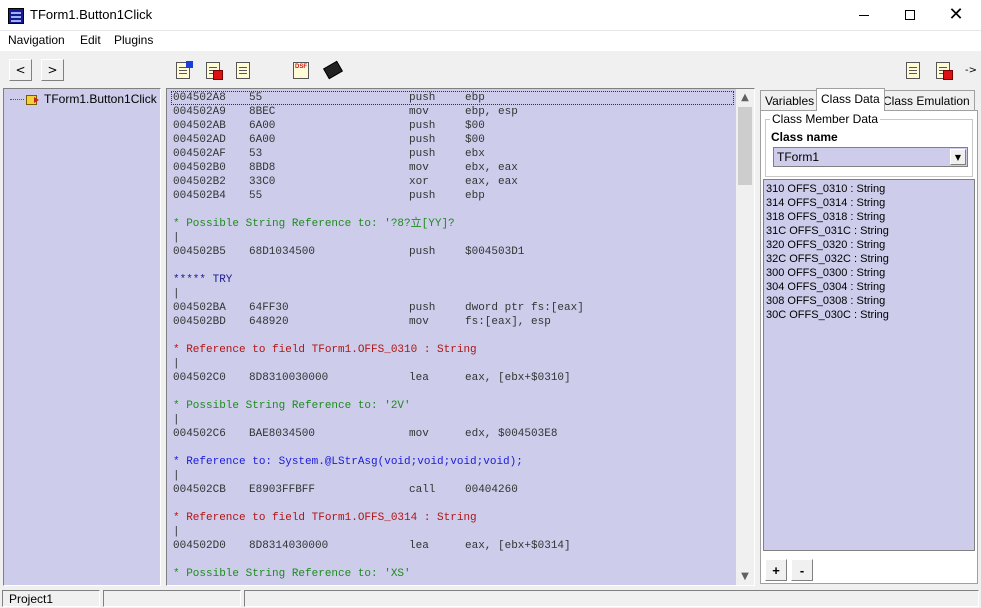  Describe the element at coordinates (452, 546) in the screenshot. I see `code-line: 004502D0 8D8314030000 lea eax, [ebx+$0314]` at that location.